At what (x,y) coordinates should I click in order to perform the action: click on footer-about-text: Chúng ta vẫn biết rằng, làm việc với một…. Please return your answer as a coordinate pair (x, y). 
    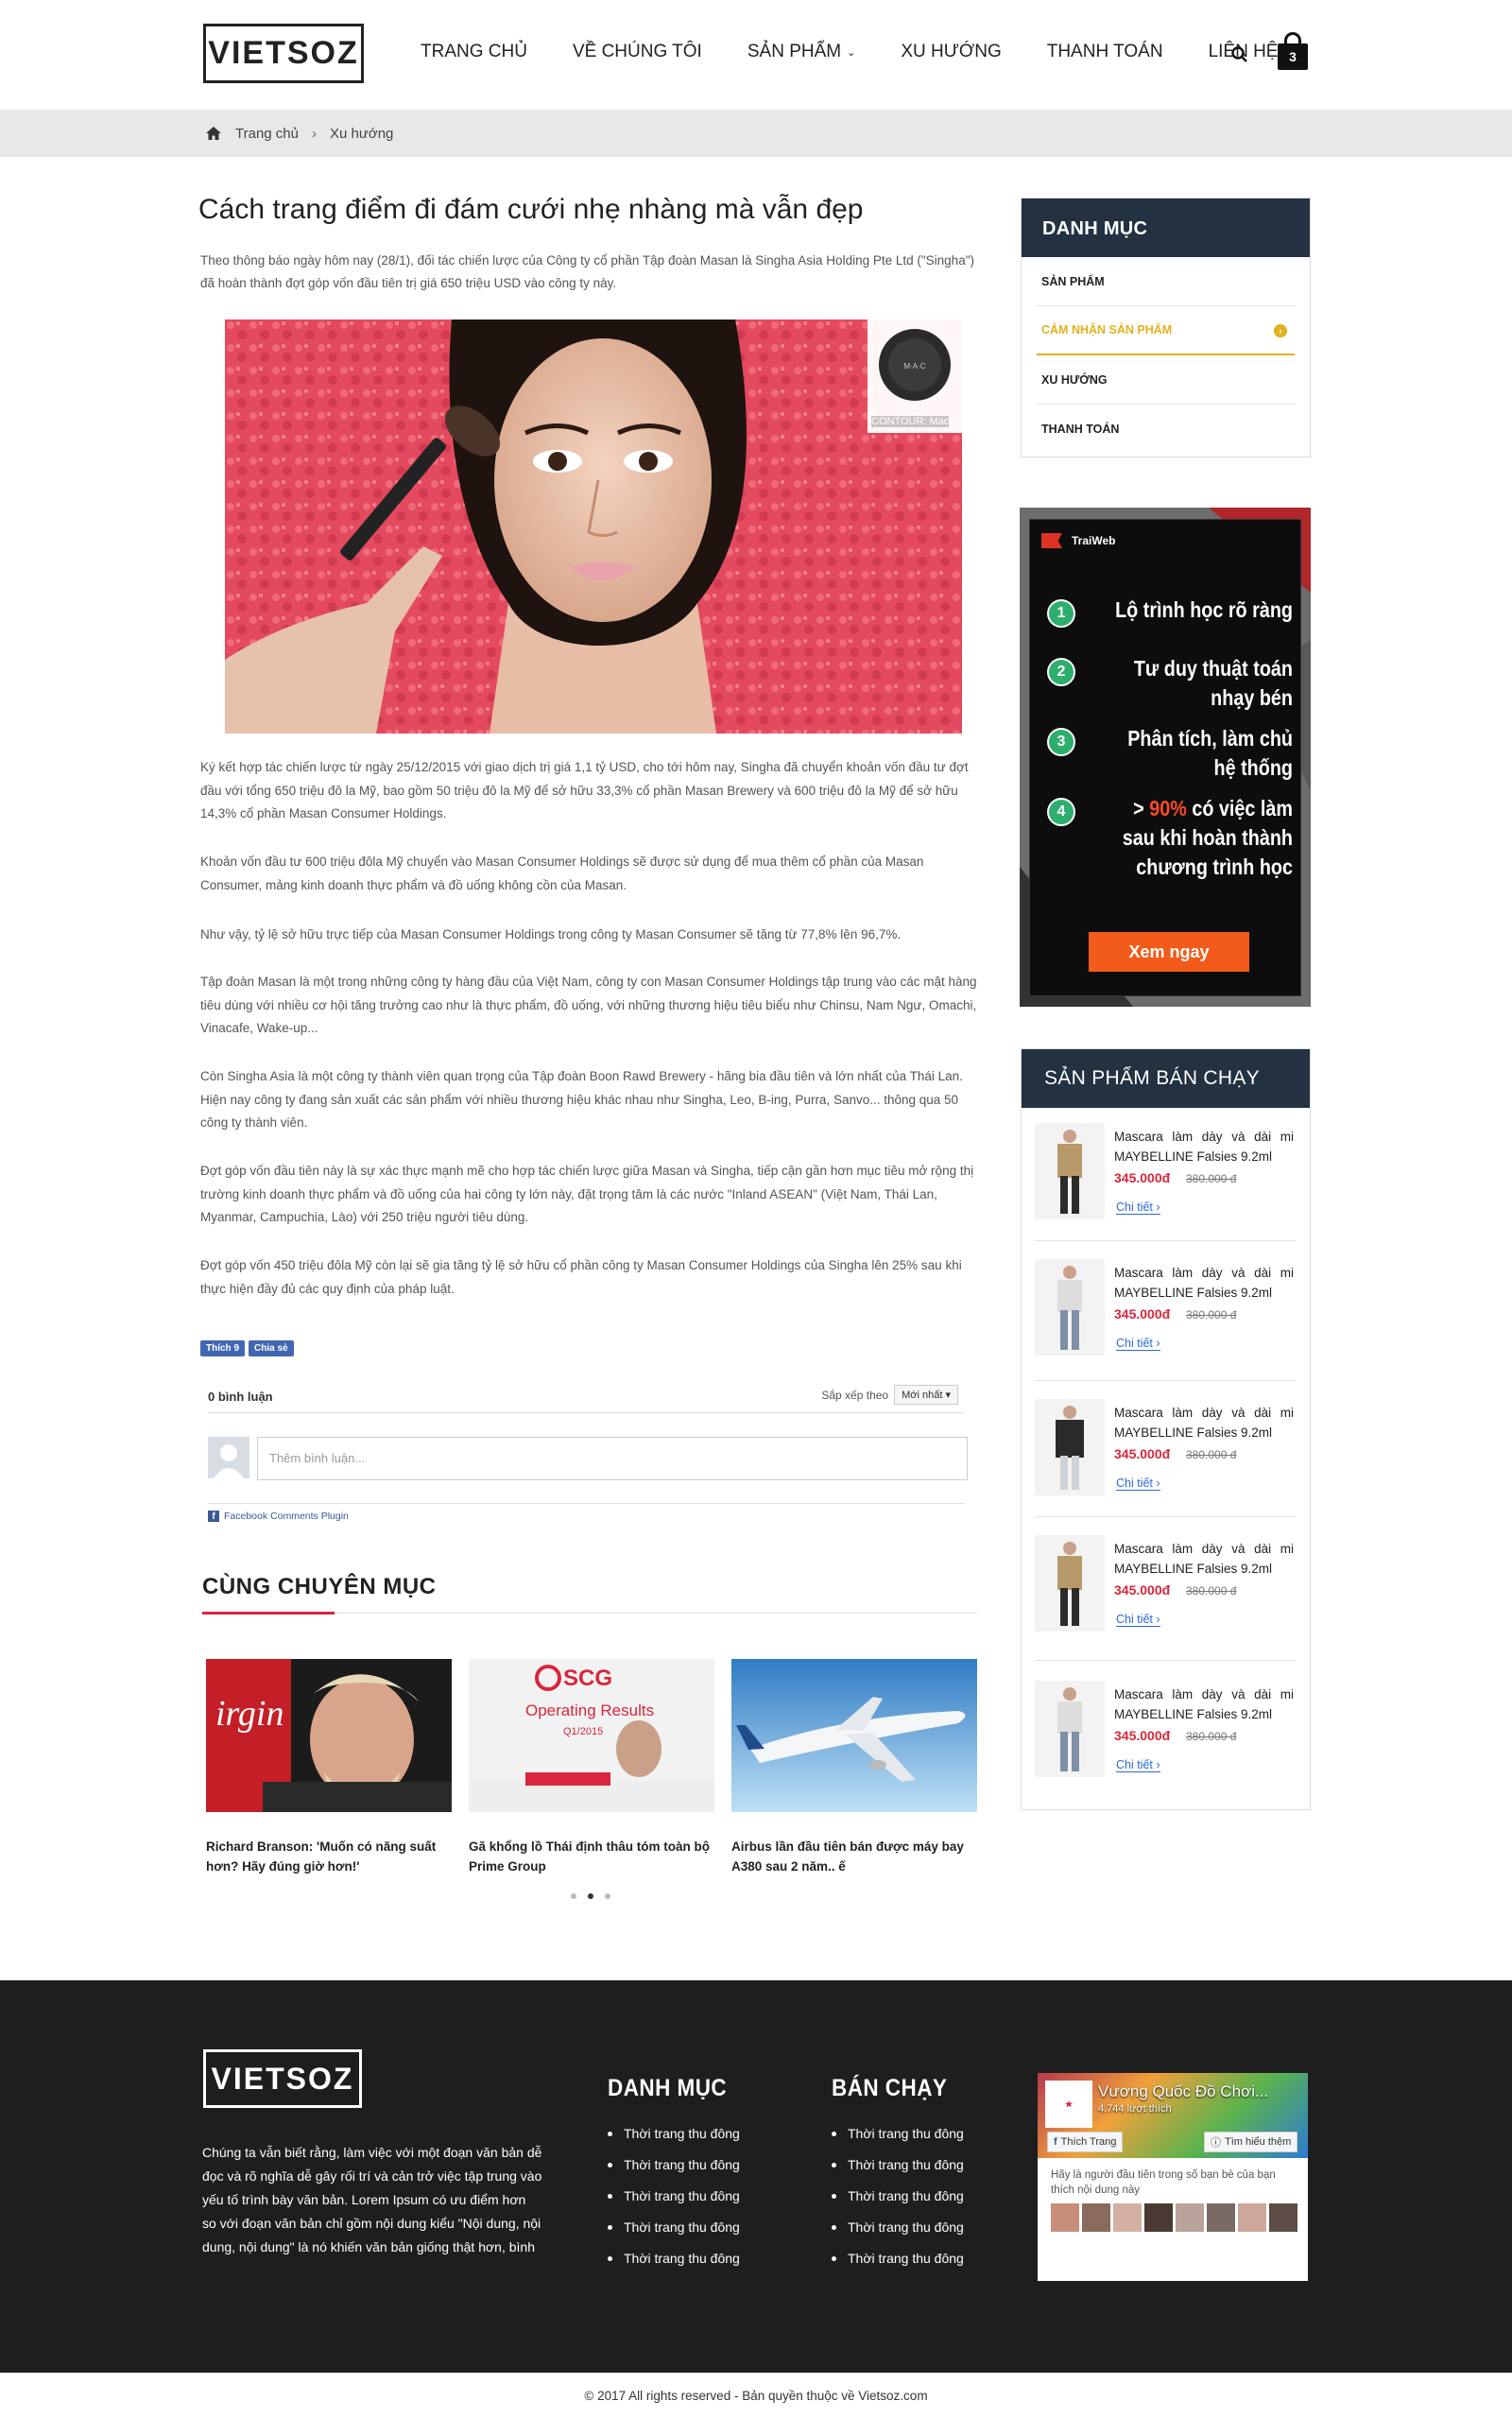
    Looking at the image, I should click on (372, 2199).